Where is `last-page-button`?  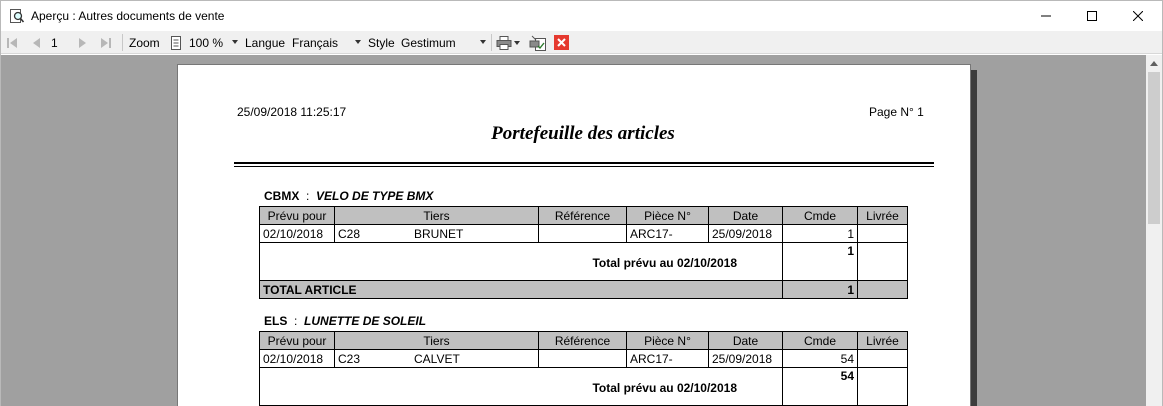 last-page-button is located at coordinates (106, 42).